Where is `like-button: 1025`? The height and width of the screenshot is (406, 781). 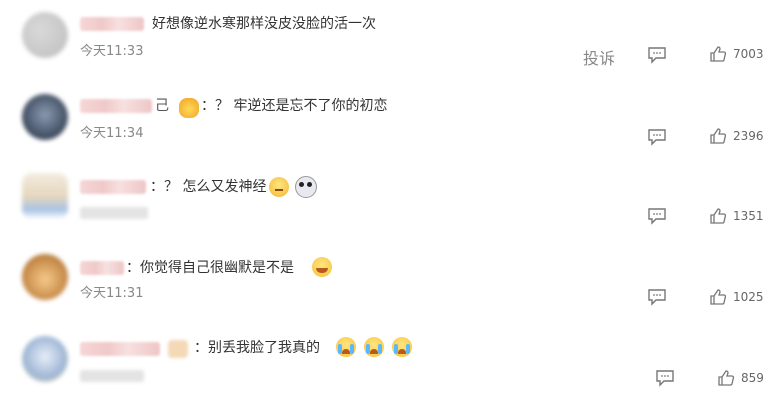
like-button: 1025 is located at coordinates (736, 297).